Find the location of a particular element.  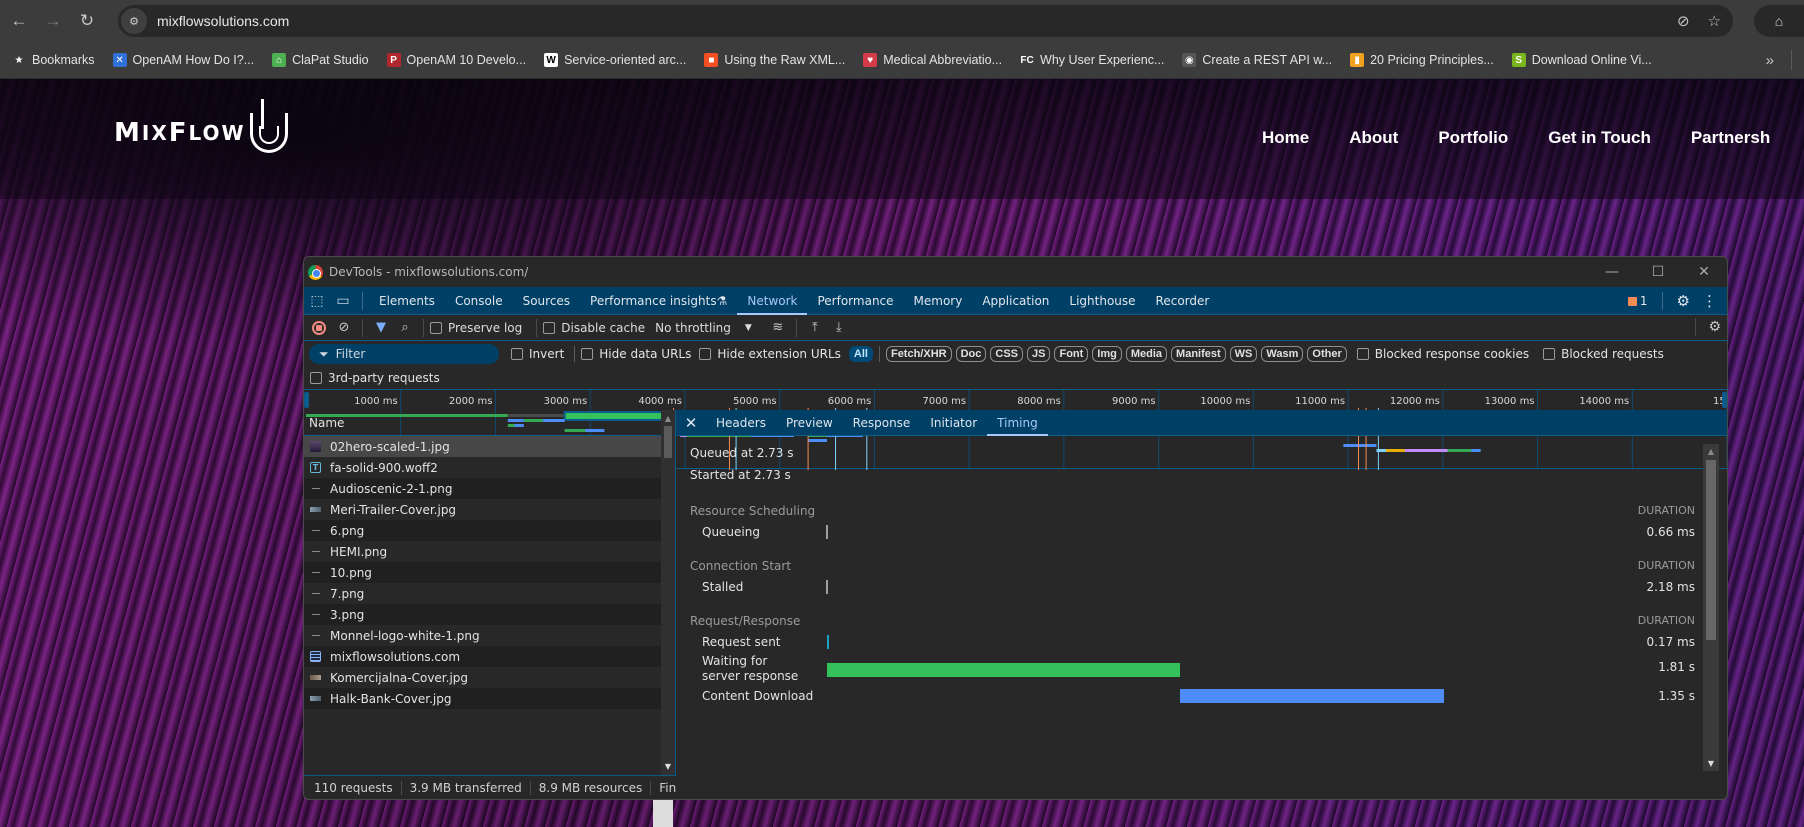

device-toolbar-icon: ▭ is located at coordinates (343, 301).